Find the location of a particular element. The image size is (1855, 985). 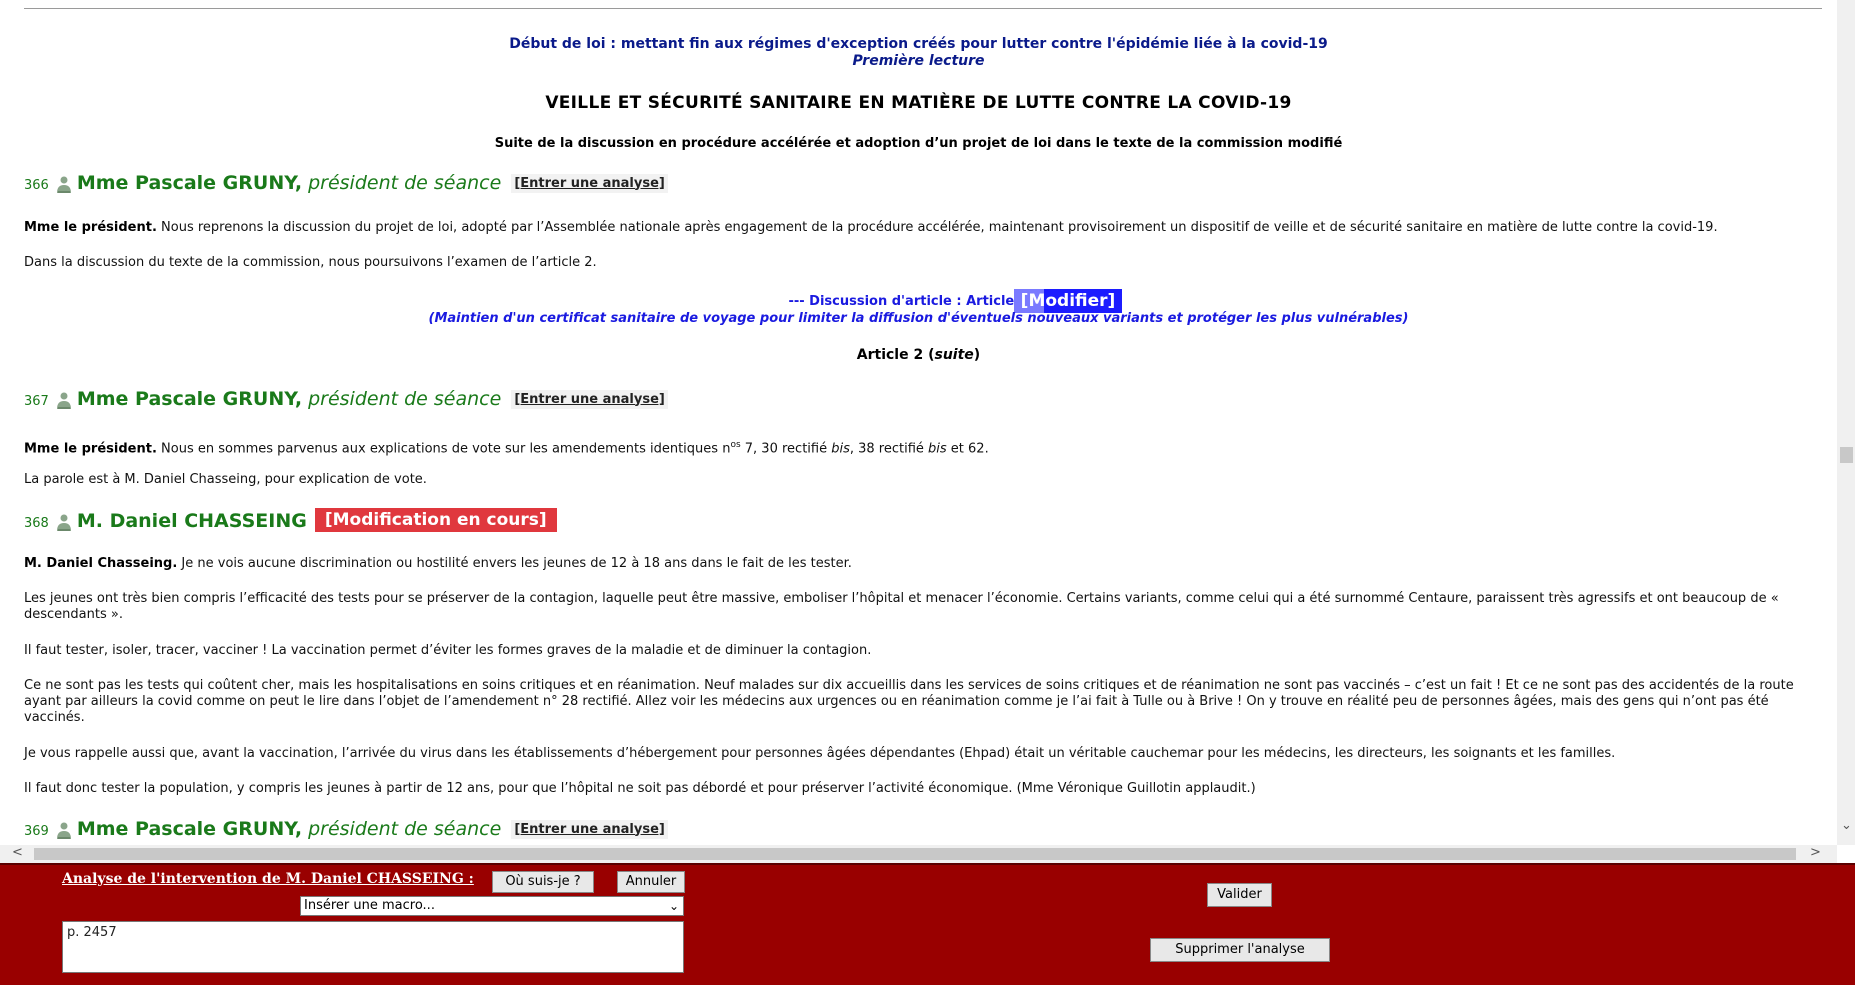

article-heading-c: ) is located at coordinates (977, 355).